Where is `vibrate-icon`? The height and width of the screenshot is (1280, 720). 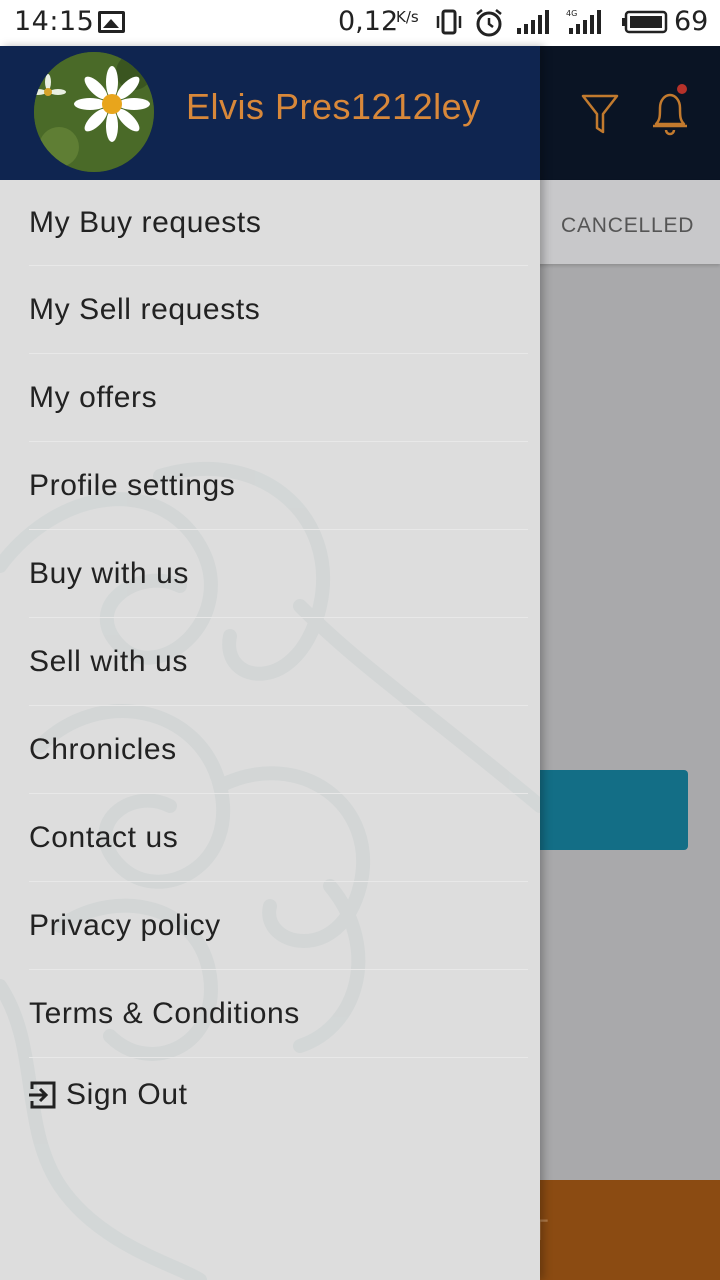 vibrate-icon is located at coordinates (449, 22).